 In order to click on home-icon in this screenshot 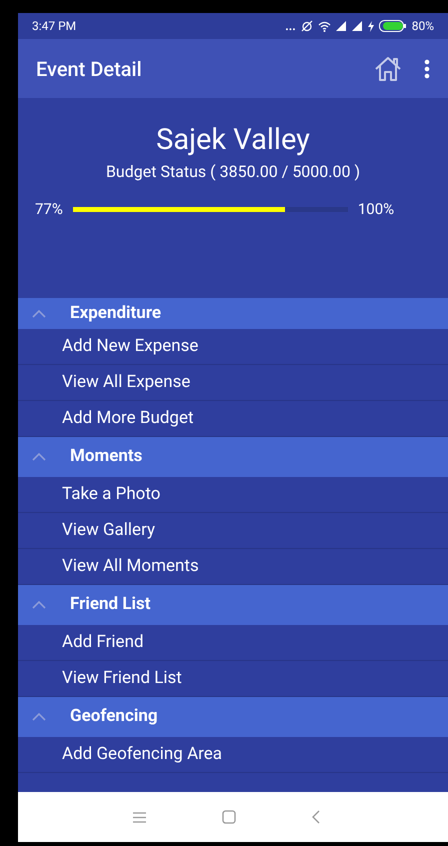, I will do `click(388, 69)`.